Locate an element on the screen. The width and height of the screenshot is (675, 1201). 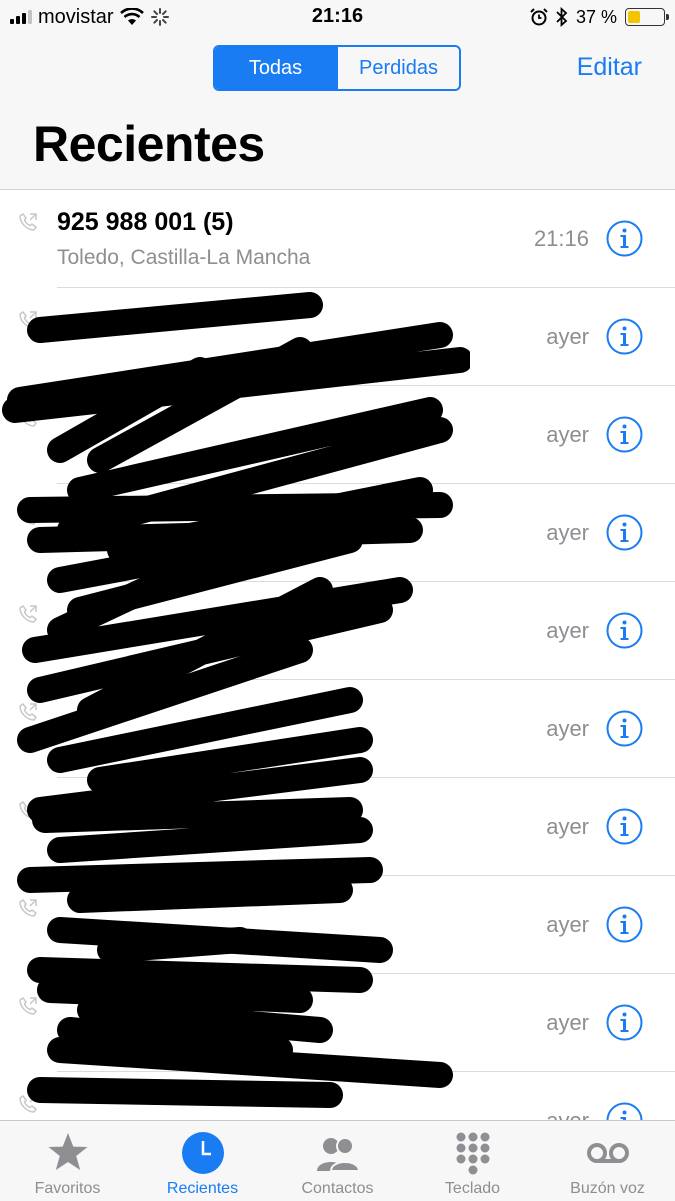
tab-label: Favoritos is located at coordinates (67, 1188).